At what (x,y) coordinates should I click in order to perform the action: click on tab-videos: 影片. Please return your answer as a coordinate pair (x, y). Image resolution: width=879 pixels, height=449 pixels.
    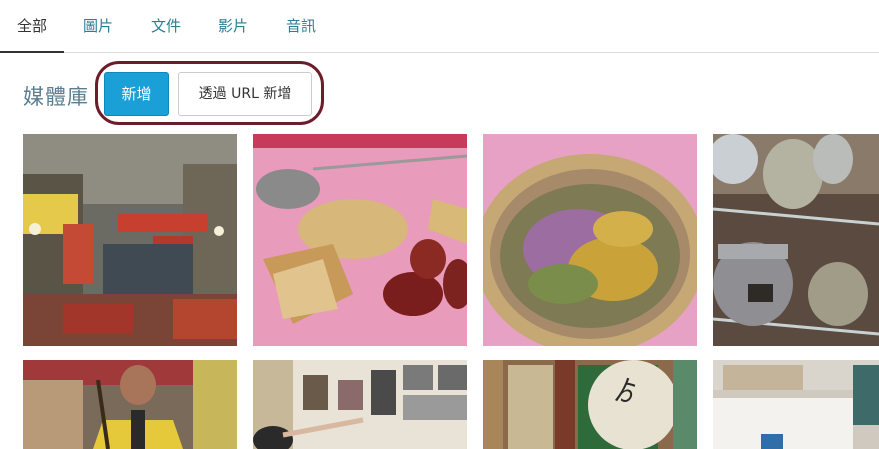
    Looking at the image, I should click on (233, 26).